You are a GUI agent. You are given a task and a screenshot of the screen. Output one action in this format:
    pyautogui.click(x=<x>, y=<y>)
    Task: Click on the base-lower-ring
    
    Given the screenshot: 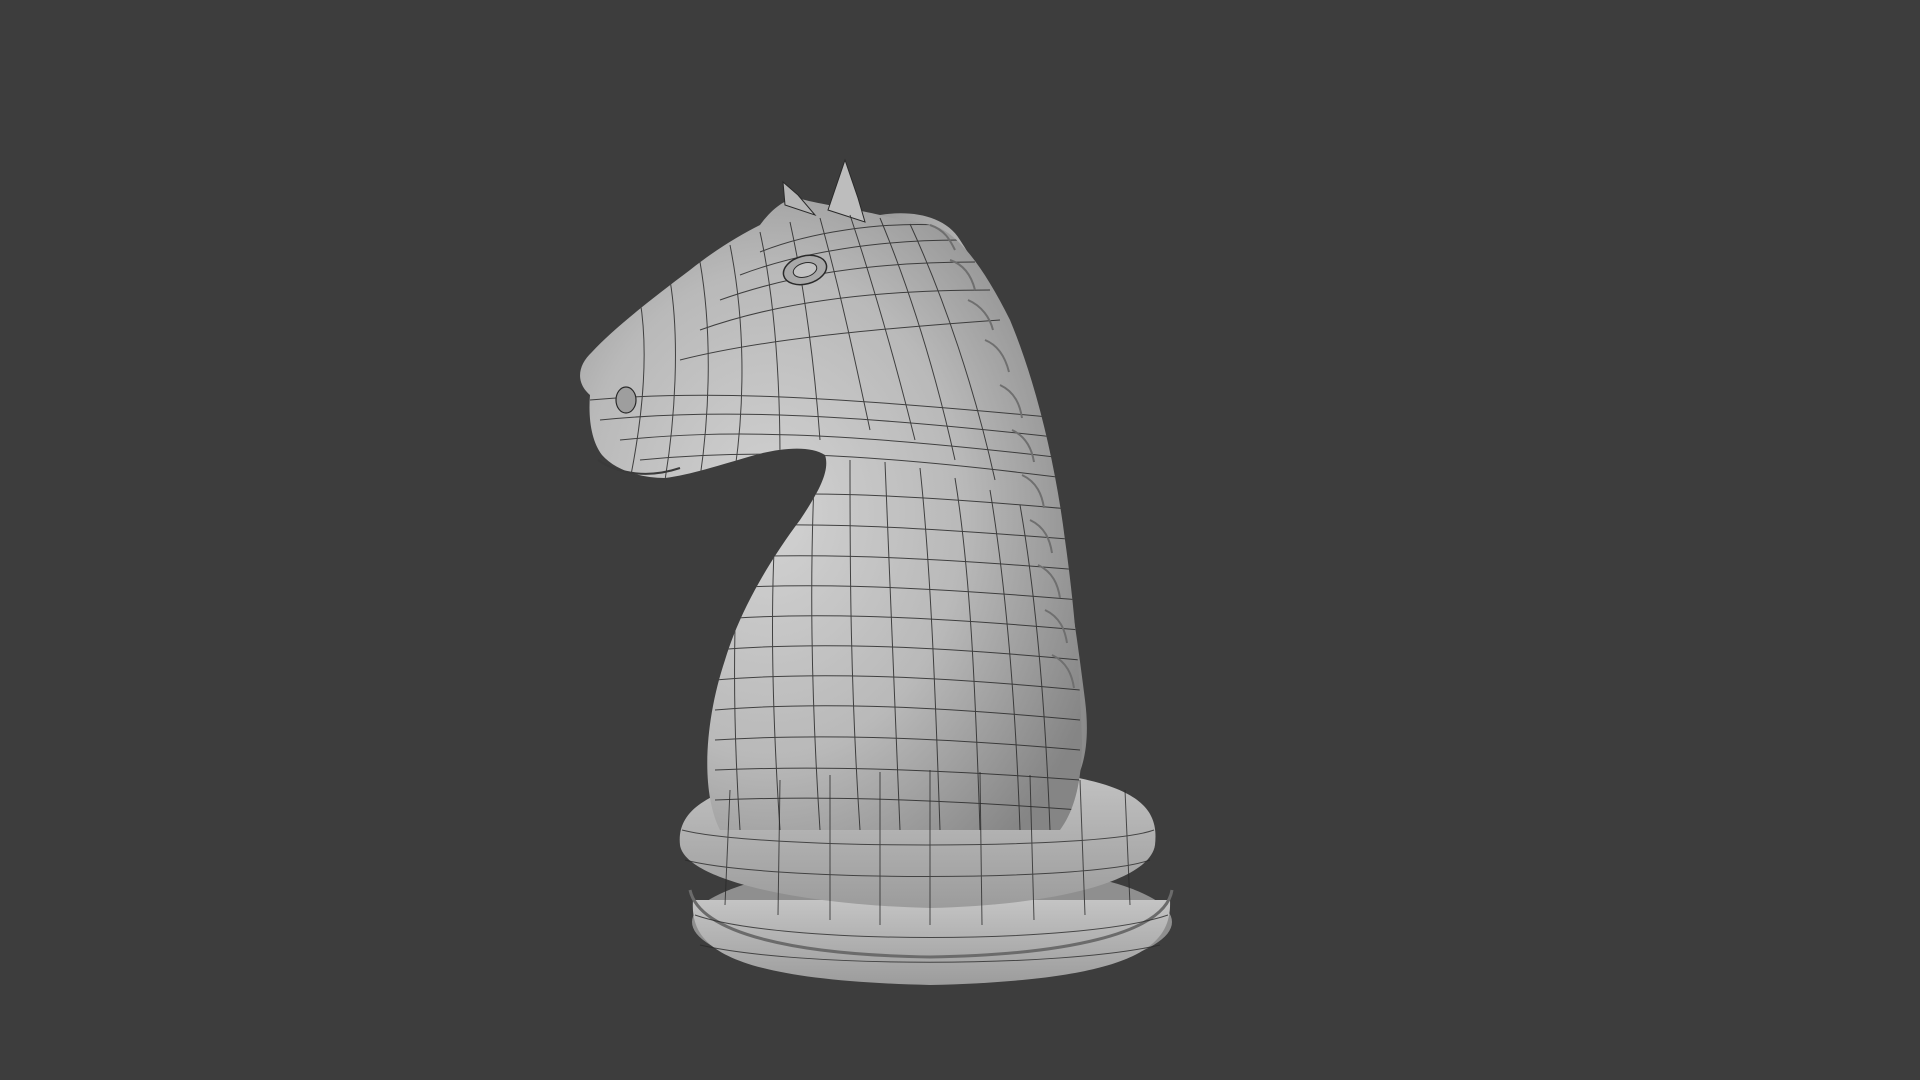 What is the action you would take?
    pyautogui.click(x=931, y=942)
    